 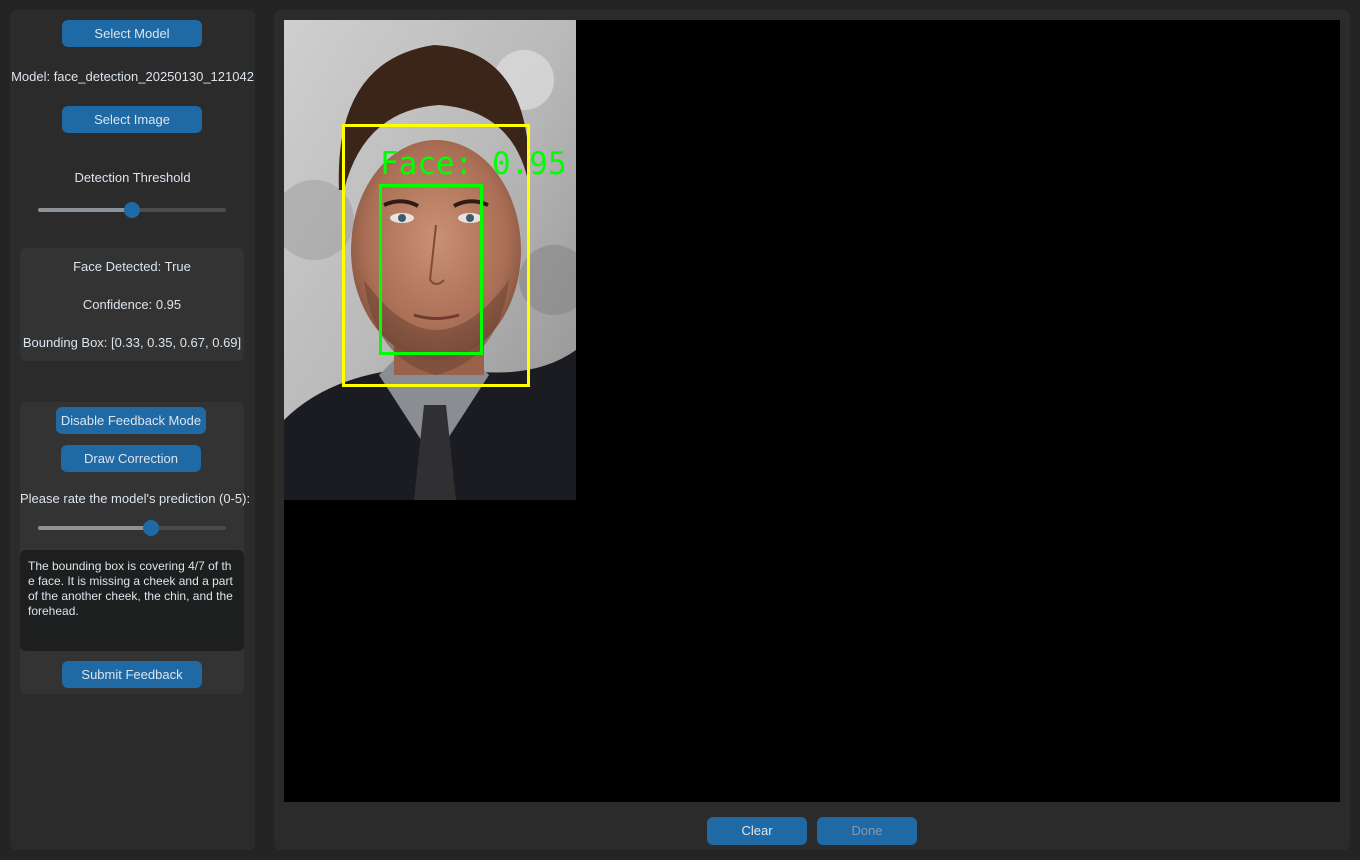 What do you see at coordinates (867, 831) in the screenshot?
I see `done-button: Done` at bounding box center [867, 831].